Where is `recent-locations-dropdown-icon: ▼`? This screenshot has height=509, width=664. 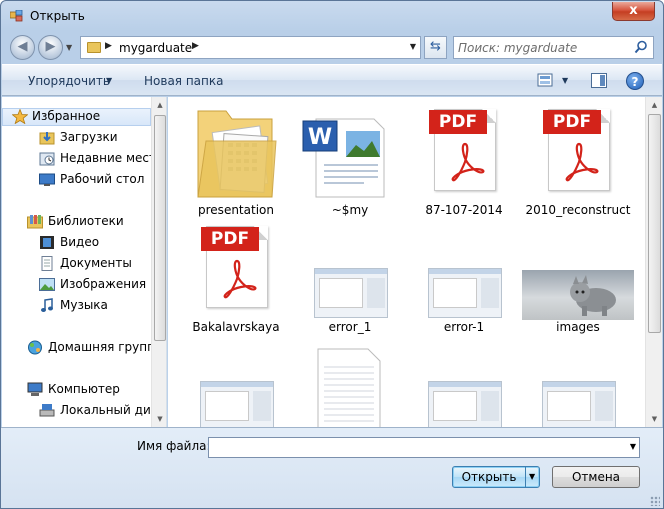 recent-locations-dropdown-icon: ▼ is located at coordinates (69, 47).